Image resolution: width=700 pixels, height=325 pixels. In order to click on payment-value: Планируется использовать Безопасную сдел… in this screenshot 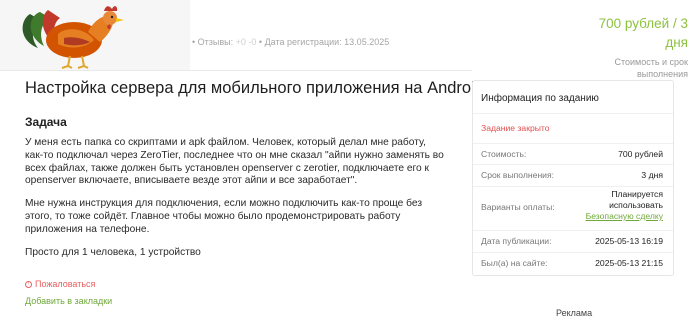, I will do `click(624, 205)`.